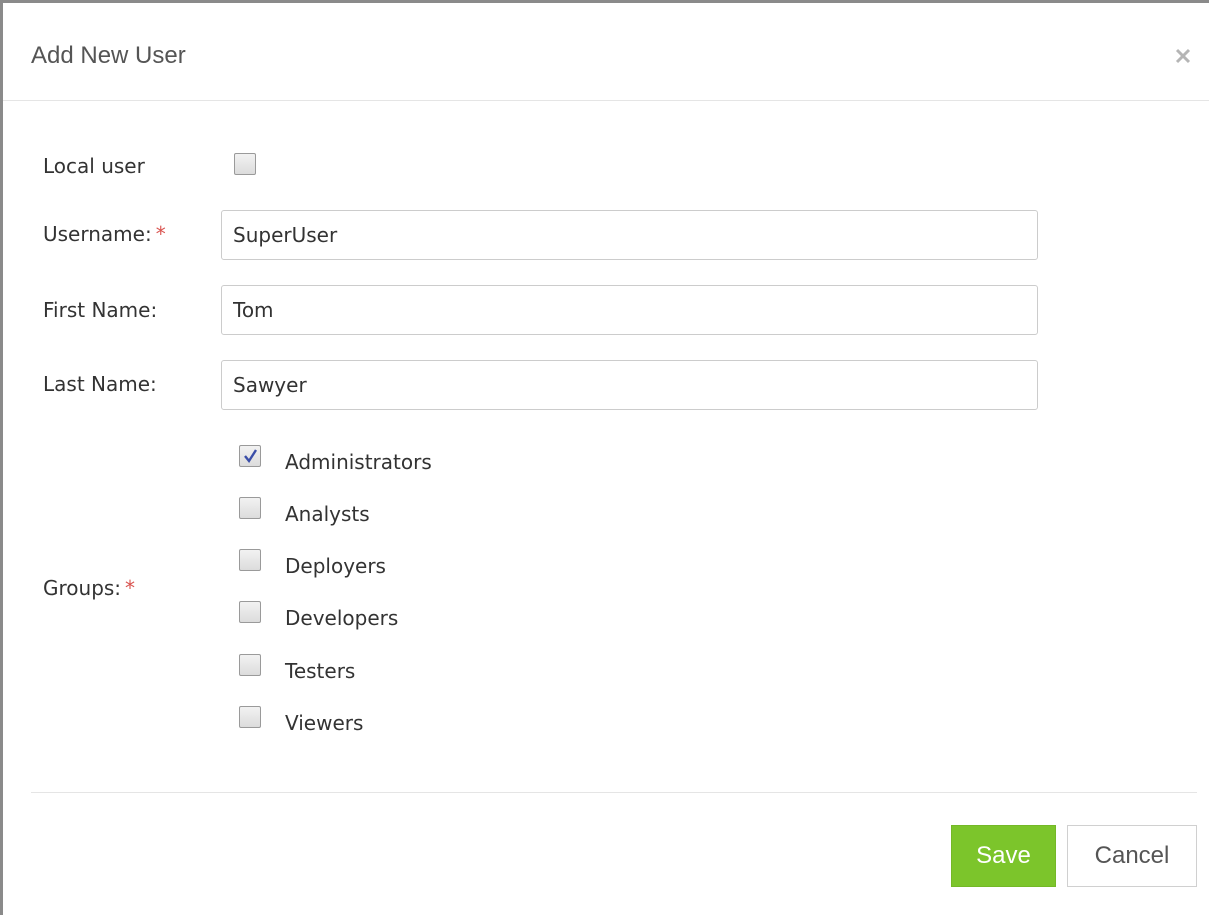 The image size is (1209, 915). Describe the element at coordinates (100, 384) in the screenshot. I see `last-name-label: Last Name:` at that location.